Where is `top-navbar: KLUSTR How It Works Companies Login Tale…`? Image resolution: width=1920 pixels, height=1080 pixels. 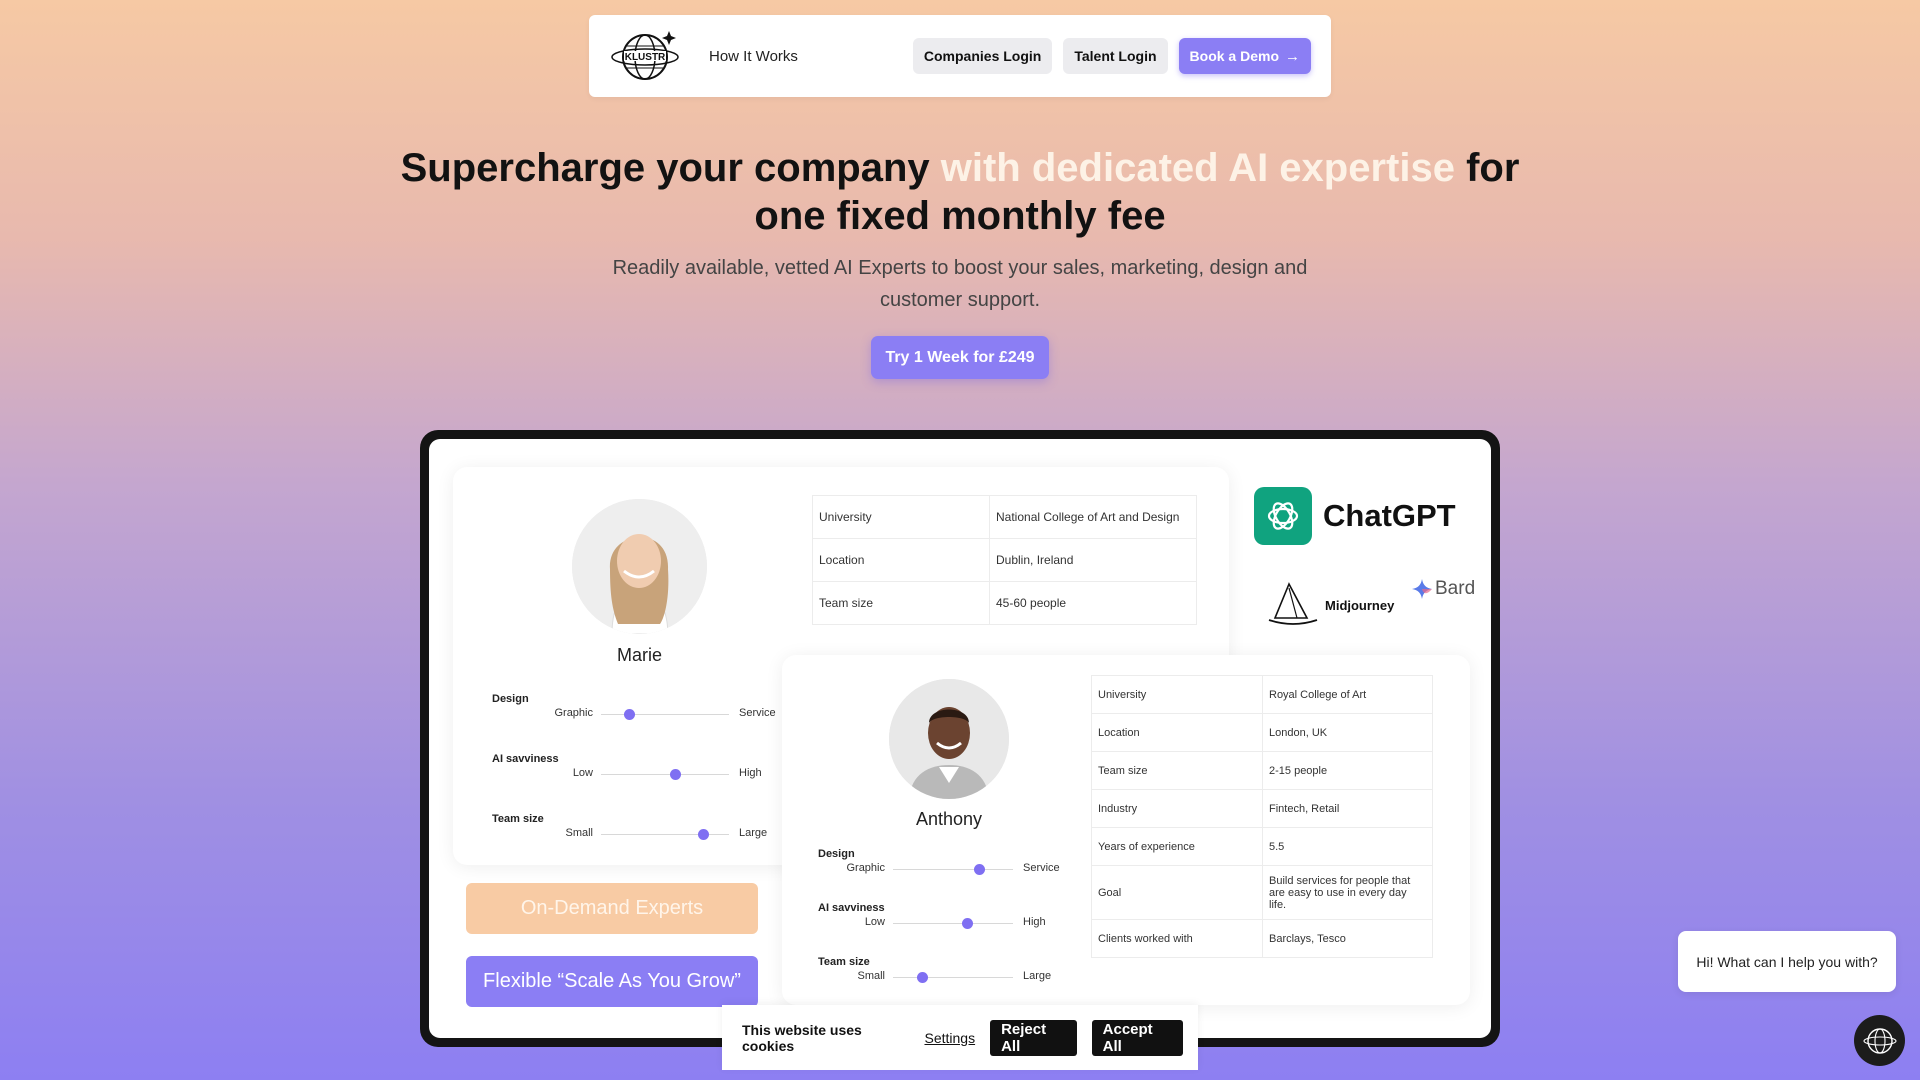
top-navbar: KLUSTR How It Works Companies Login Tale… is located at coordinates (960, 56).